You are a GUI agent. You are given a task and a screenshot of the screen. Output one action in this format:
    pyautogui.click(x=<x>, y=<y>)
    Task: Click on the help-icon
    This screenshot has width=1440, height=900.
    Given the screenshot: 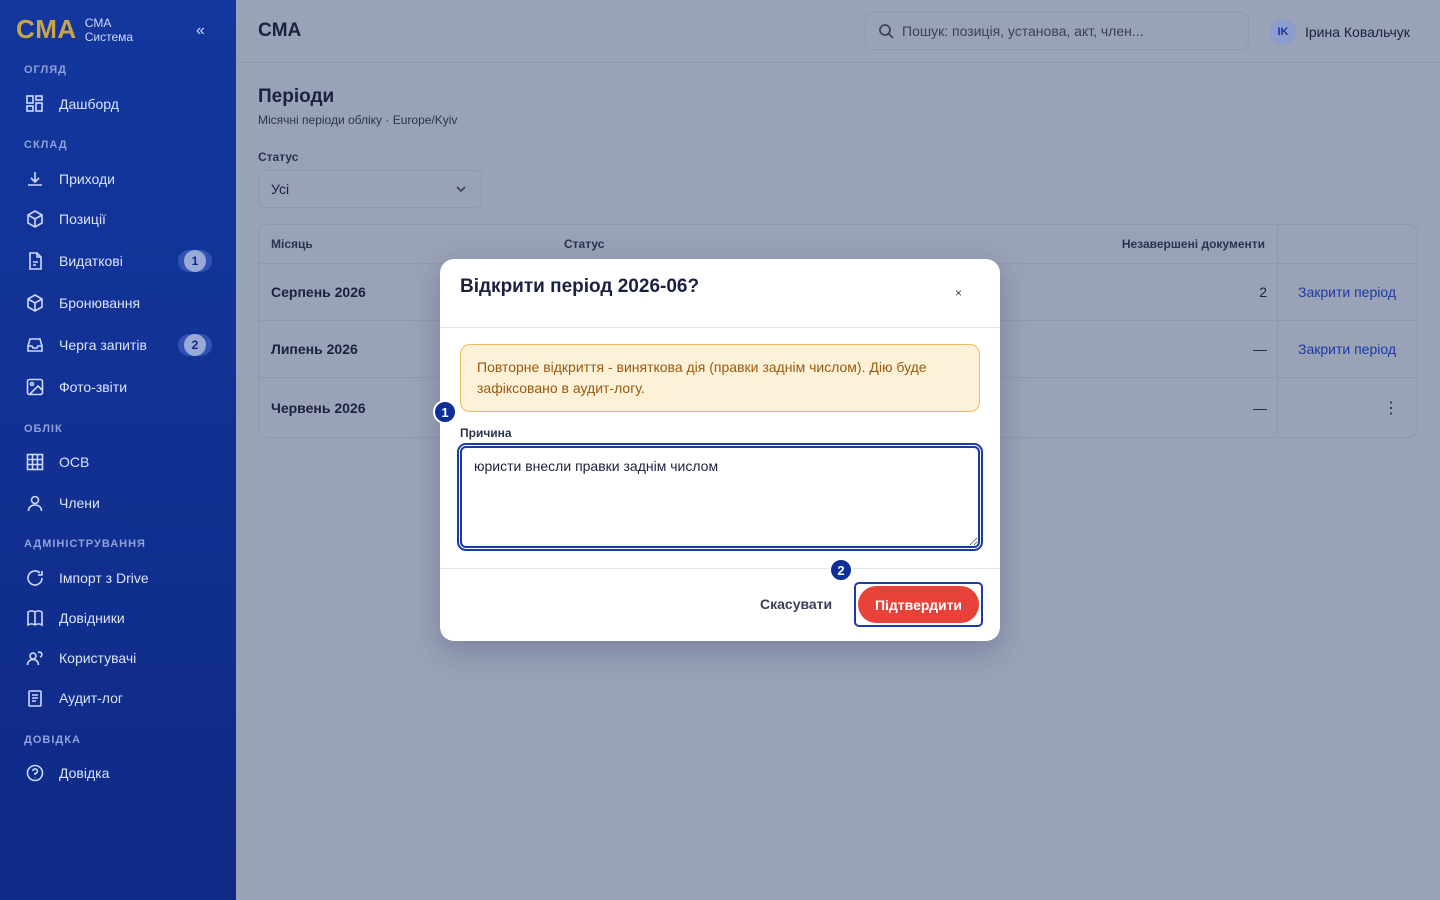 What is the action you would take?
    pyautogui.click(x=35, y=773)
    